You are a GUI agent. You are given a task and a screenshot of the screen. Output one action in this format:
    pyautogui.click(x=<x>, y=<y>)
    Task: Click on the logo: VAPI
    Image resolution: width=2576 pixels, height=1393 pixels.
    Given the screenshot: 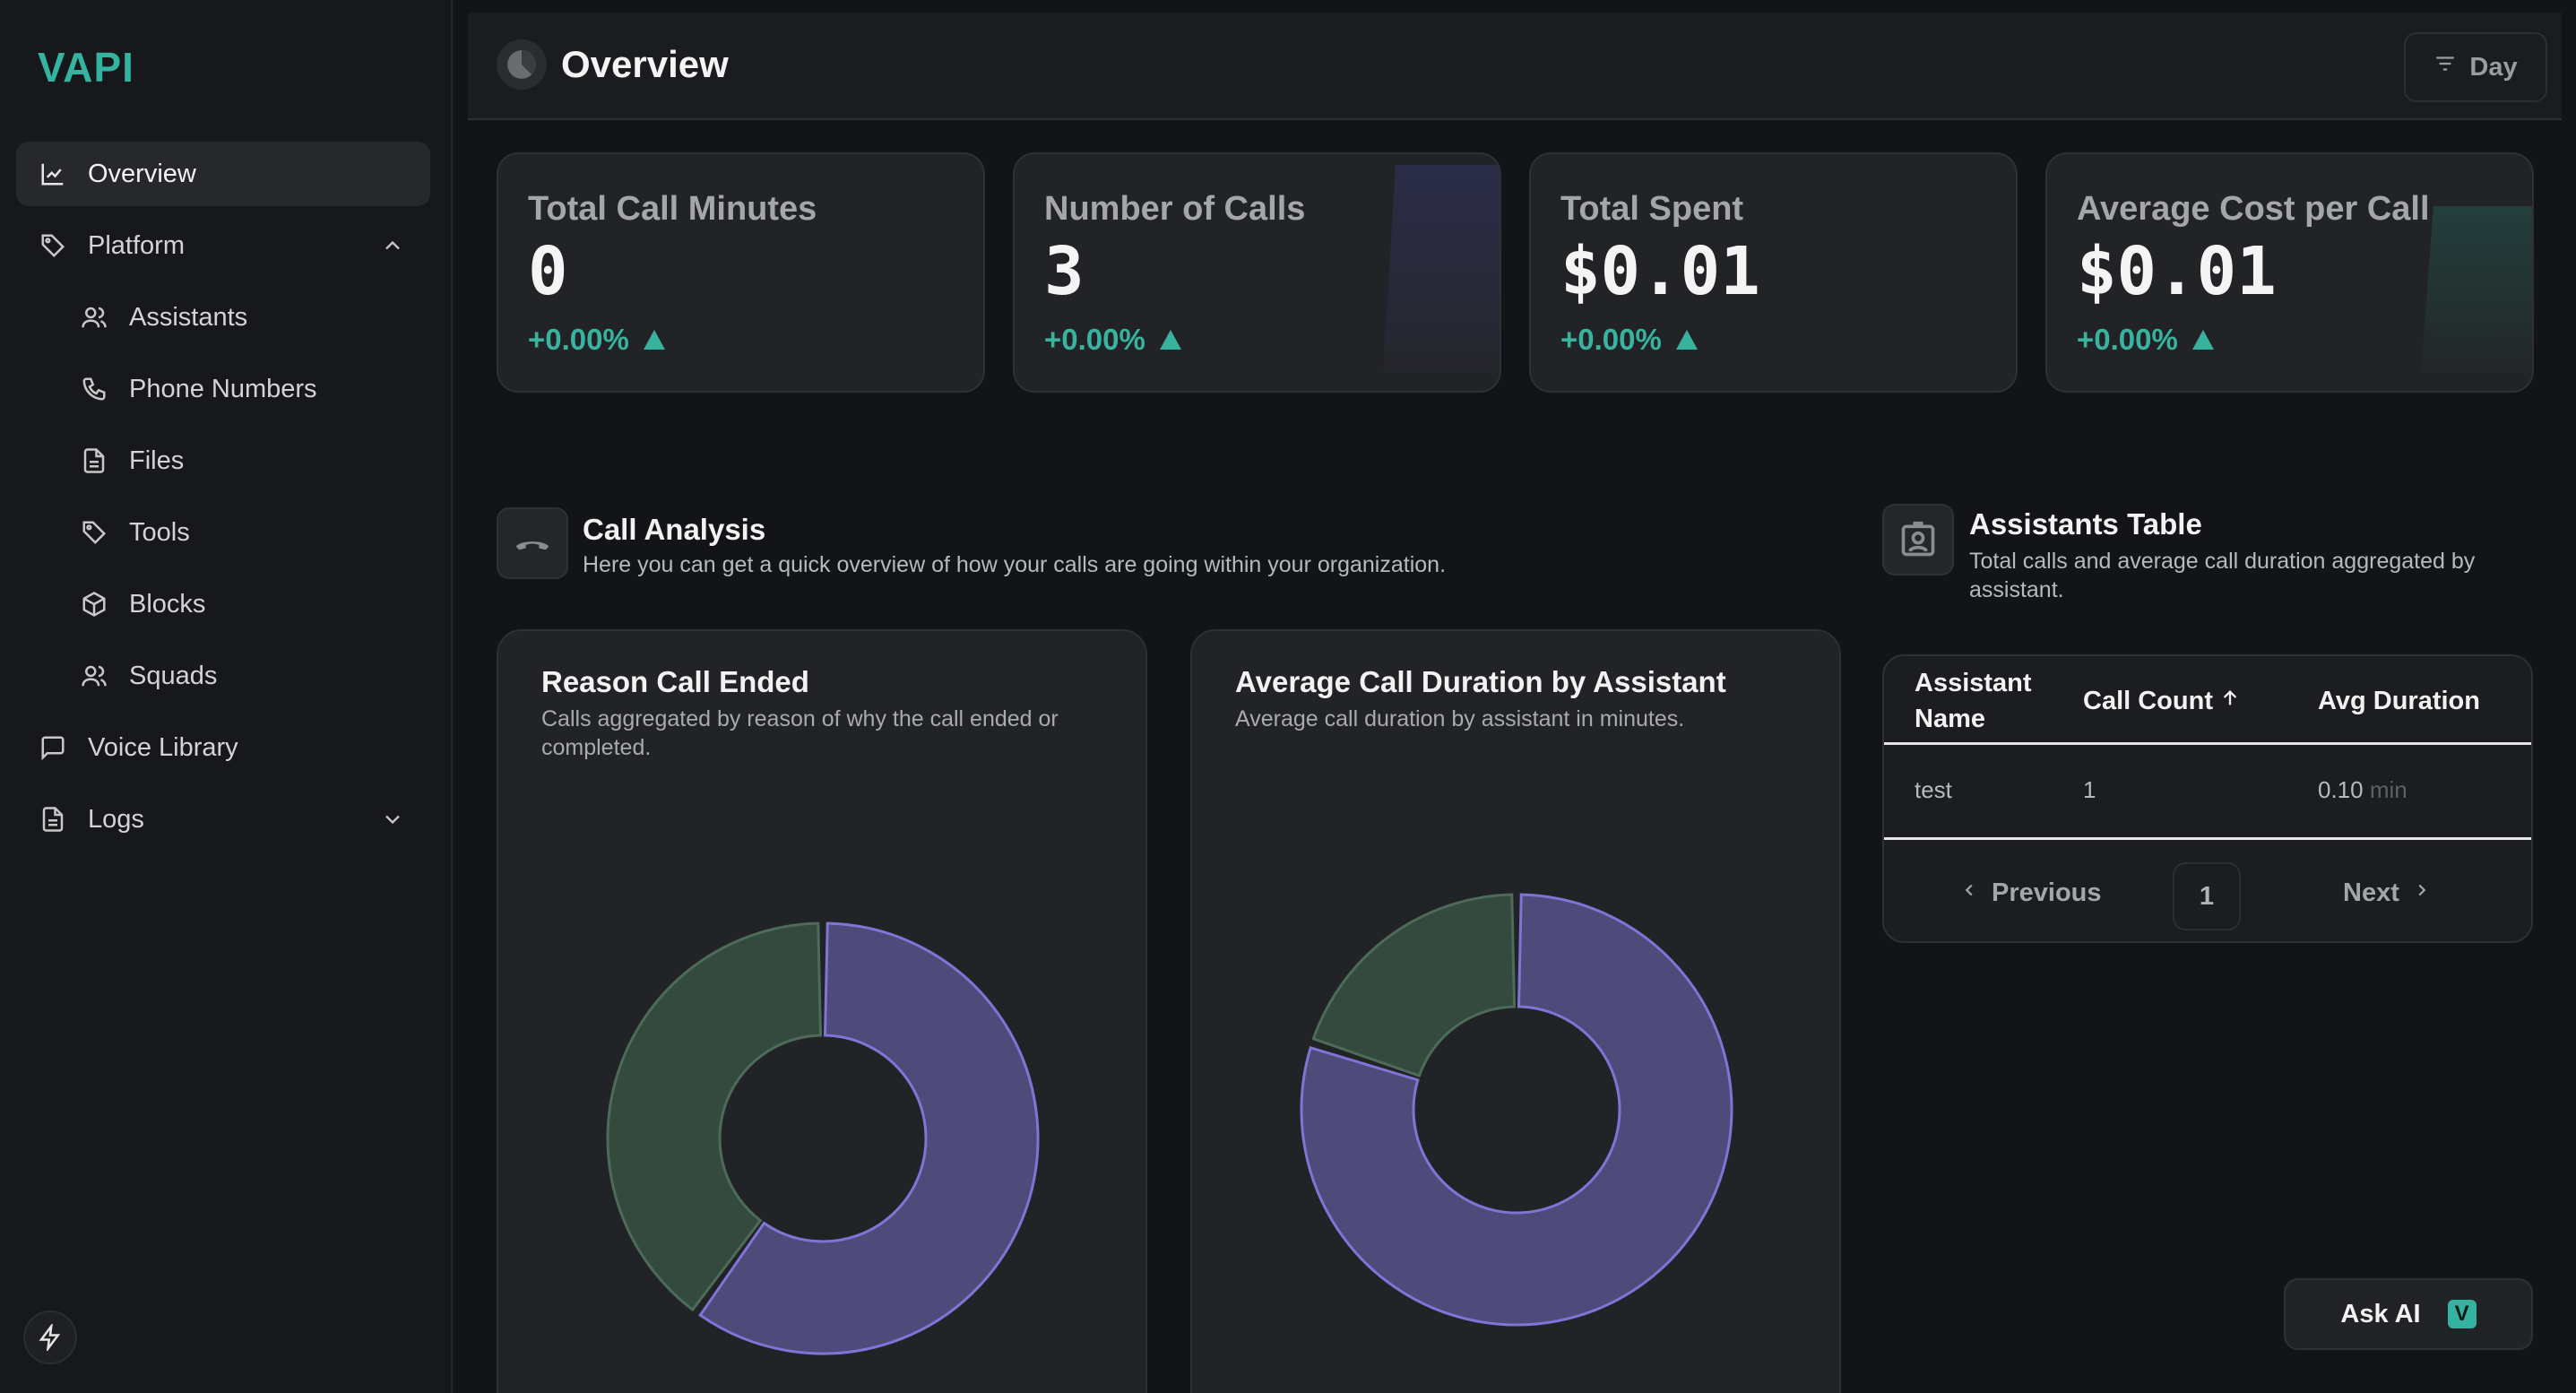 What is the action you would take?
    pyautogui.click(x=86, y=67)
    